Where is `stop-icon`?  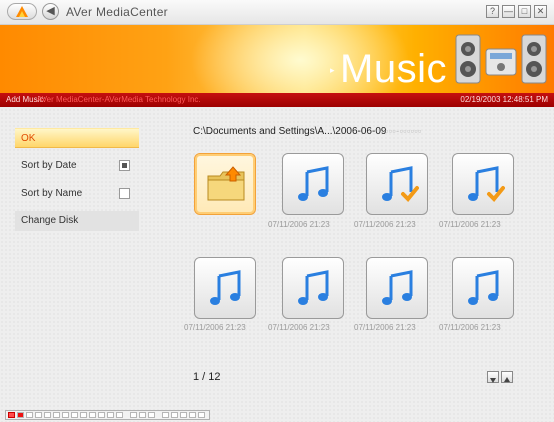
stop-icon is located at coordinates (20, 415).